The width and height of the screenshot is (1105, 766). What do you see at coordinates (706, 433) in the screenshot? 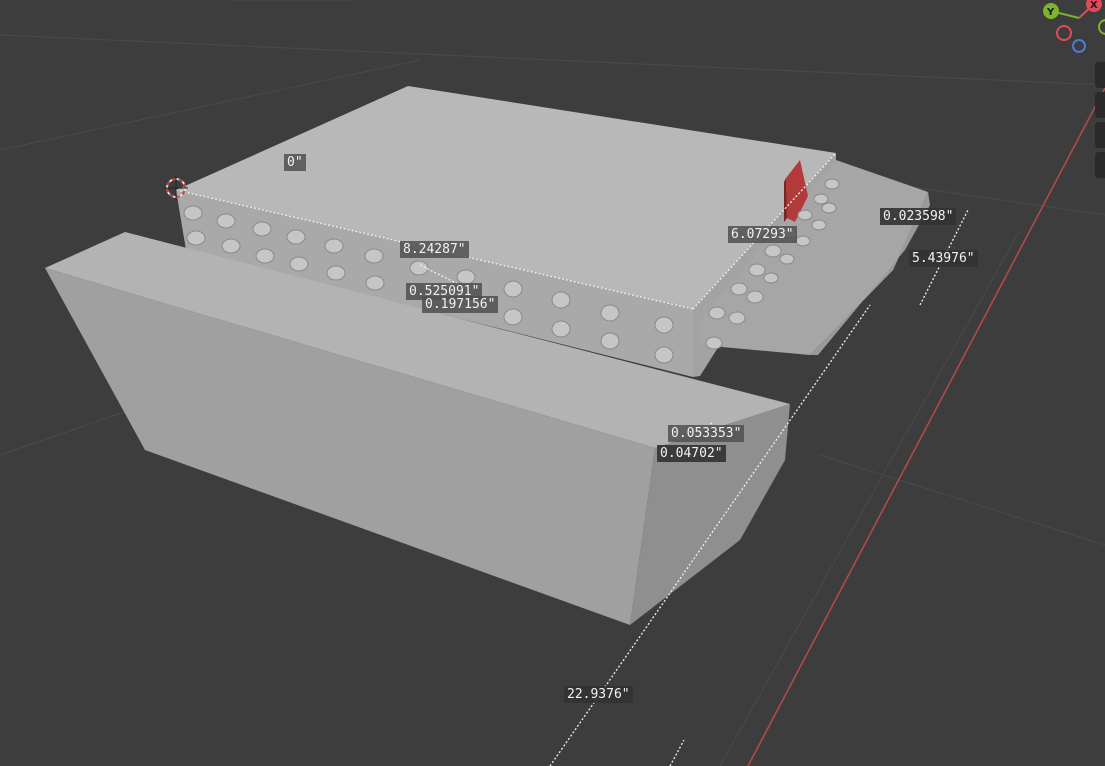
I see `measure-label: 0.053353"` at bounding box center [706, 433].